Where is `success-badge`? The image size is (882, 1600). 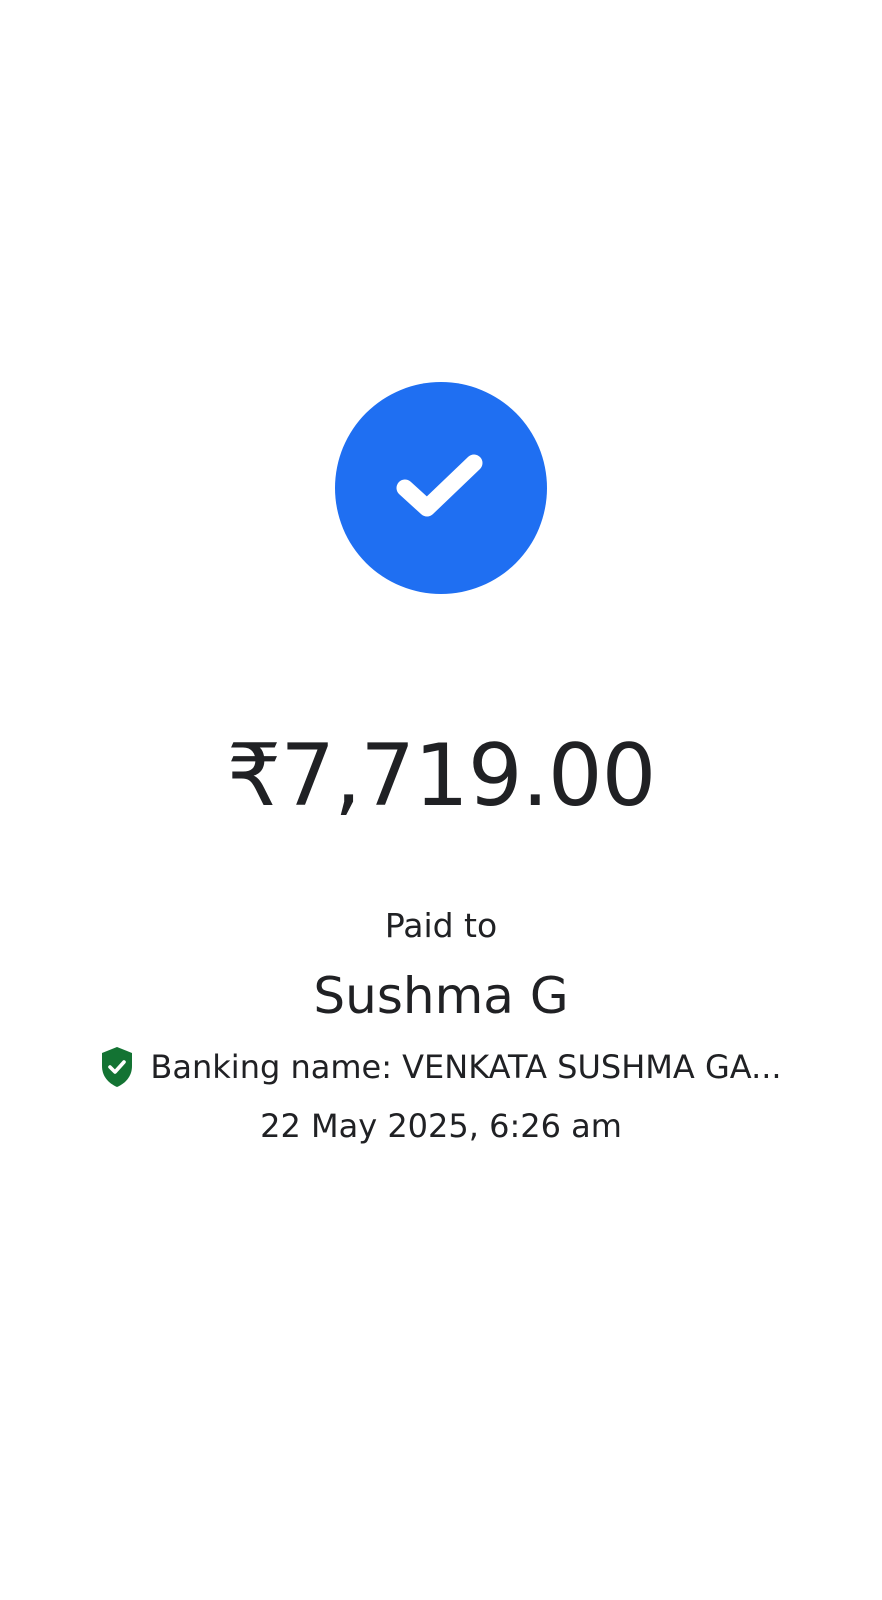 success-badge is located at coordinates (441, 488).